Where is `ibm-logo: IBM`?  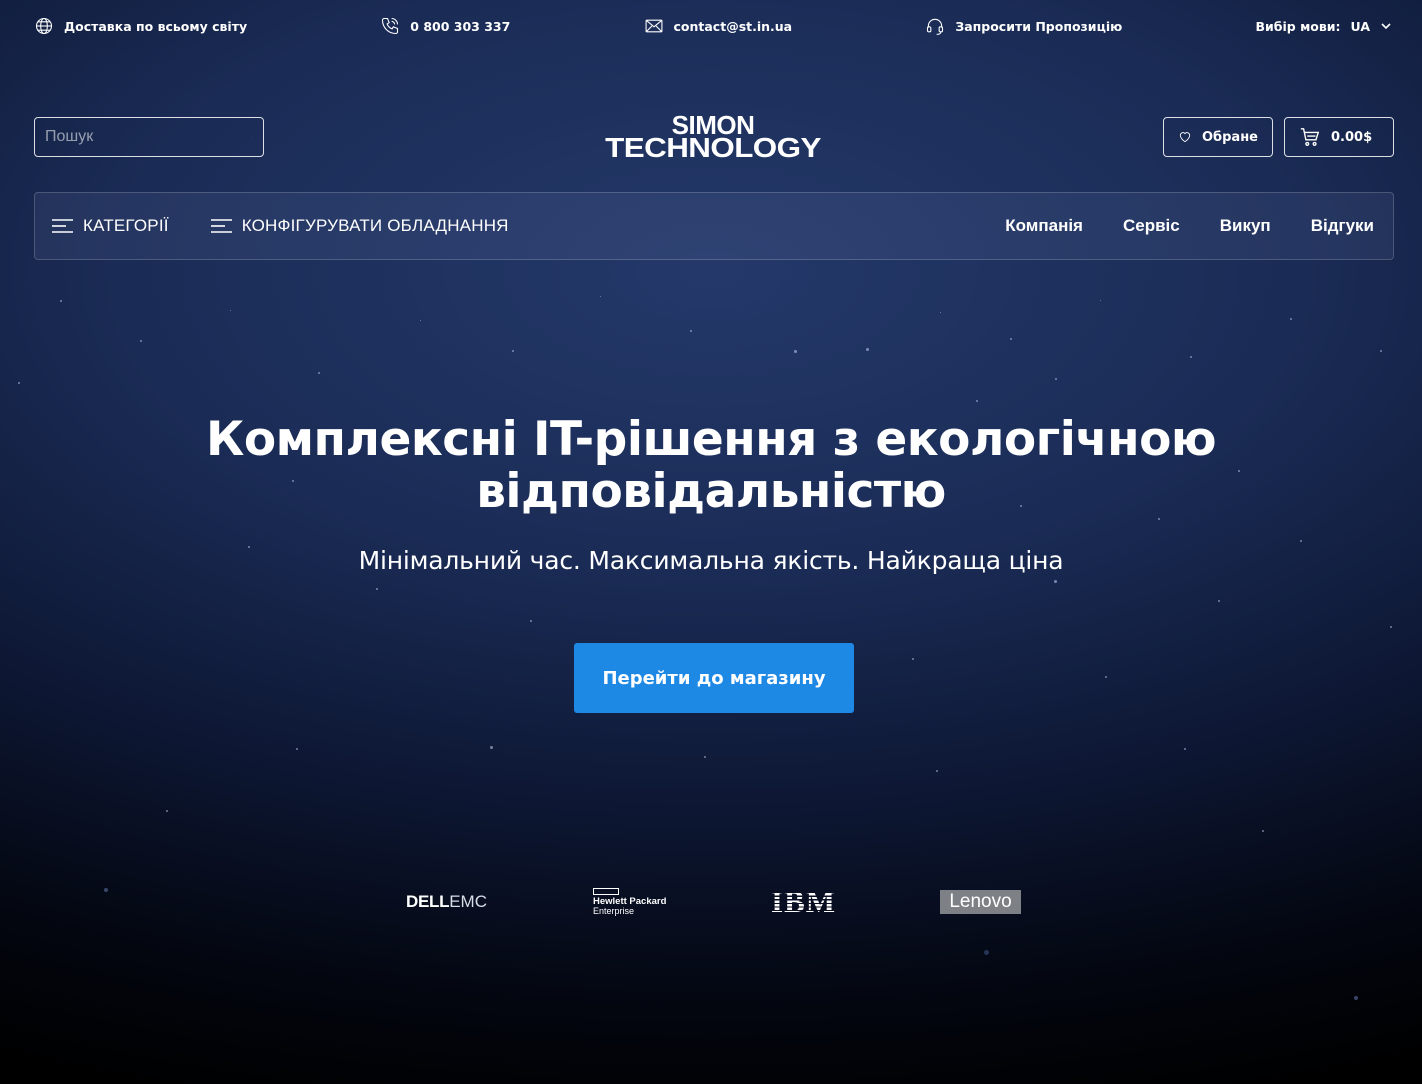
ibm-logo: IBM is located at coordinates (803, 901).